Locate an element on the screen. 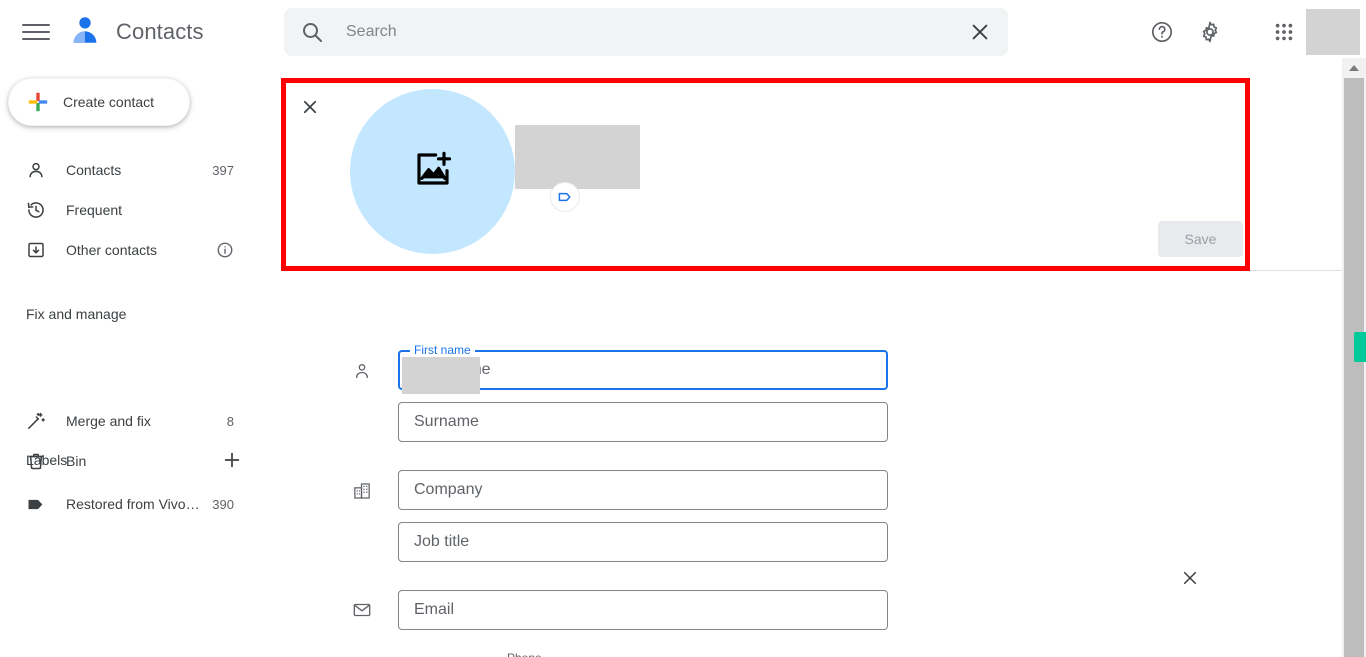 Image resolution: width=1366 pixels, height=657 pixels. plus-icon is located at coordinates (38, 102).